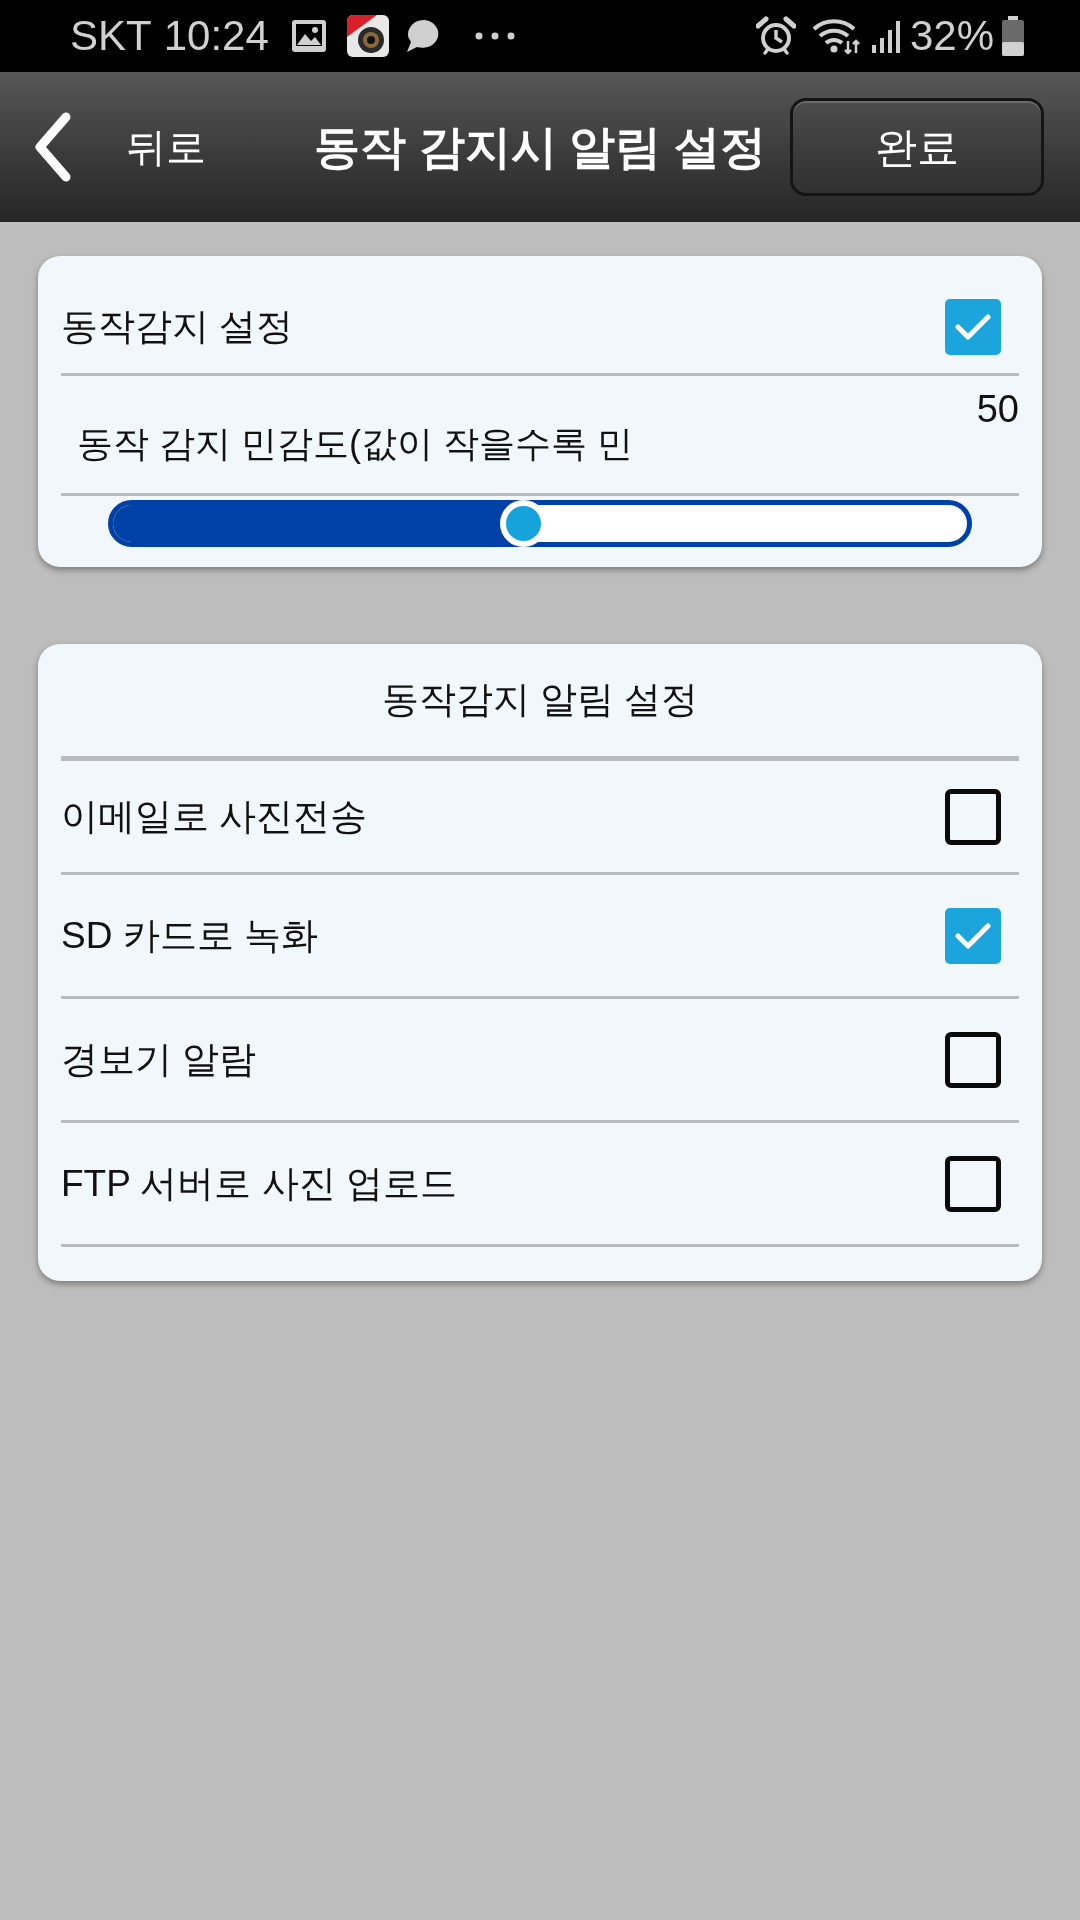 This screenshot has width=1080, height=1920. I want to click on battery-icon, so click(1013, 36).